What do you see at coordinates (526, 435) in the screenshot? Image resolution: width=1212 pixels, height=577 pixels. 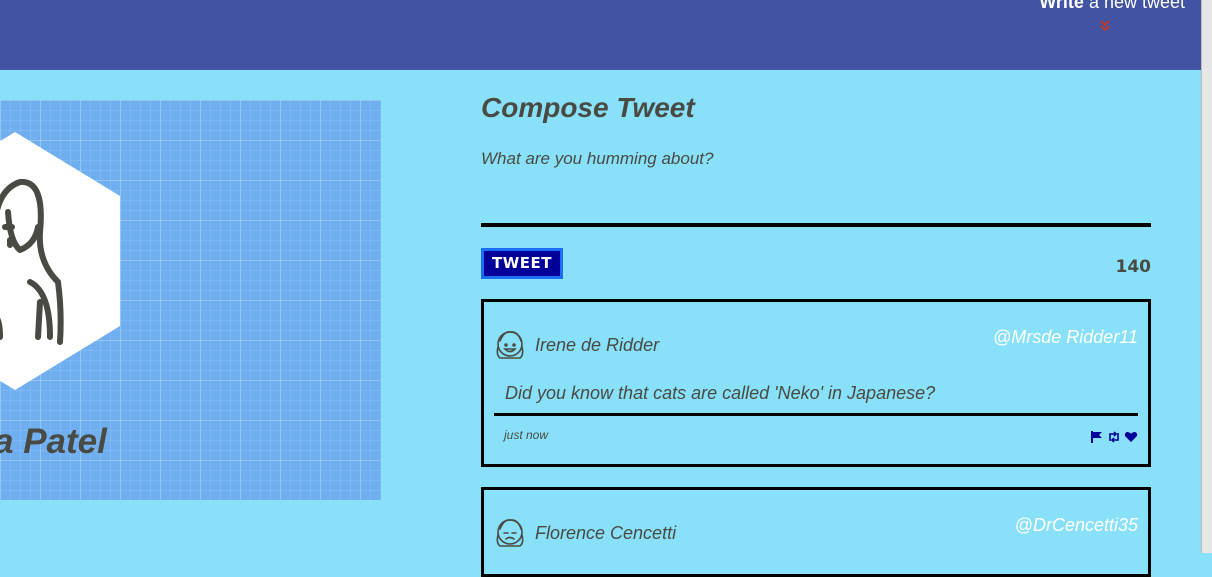 I see `tweet-timestamp: just now` at bounding box center [526, 435].